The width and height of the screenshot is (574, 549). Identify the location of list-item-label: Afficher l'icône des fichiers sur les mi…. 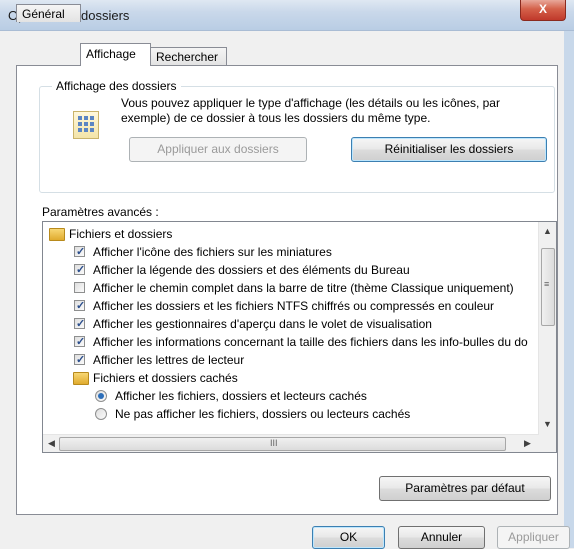
(212, 252).